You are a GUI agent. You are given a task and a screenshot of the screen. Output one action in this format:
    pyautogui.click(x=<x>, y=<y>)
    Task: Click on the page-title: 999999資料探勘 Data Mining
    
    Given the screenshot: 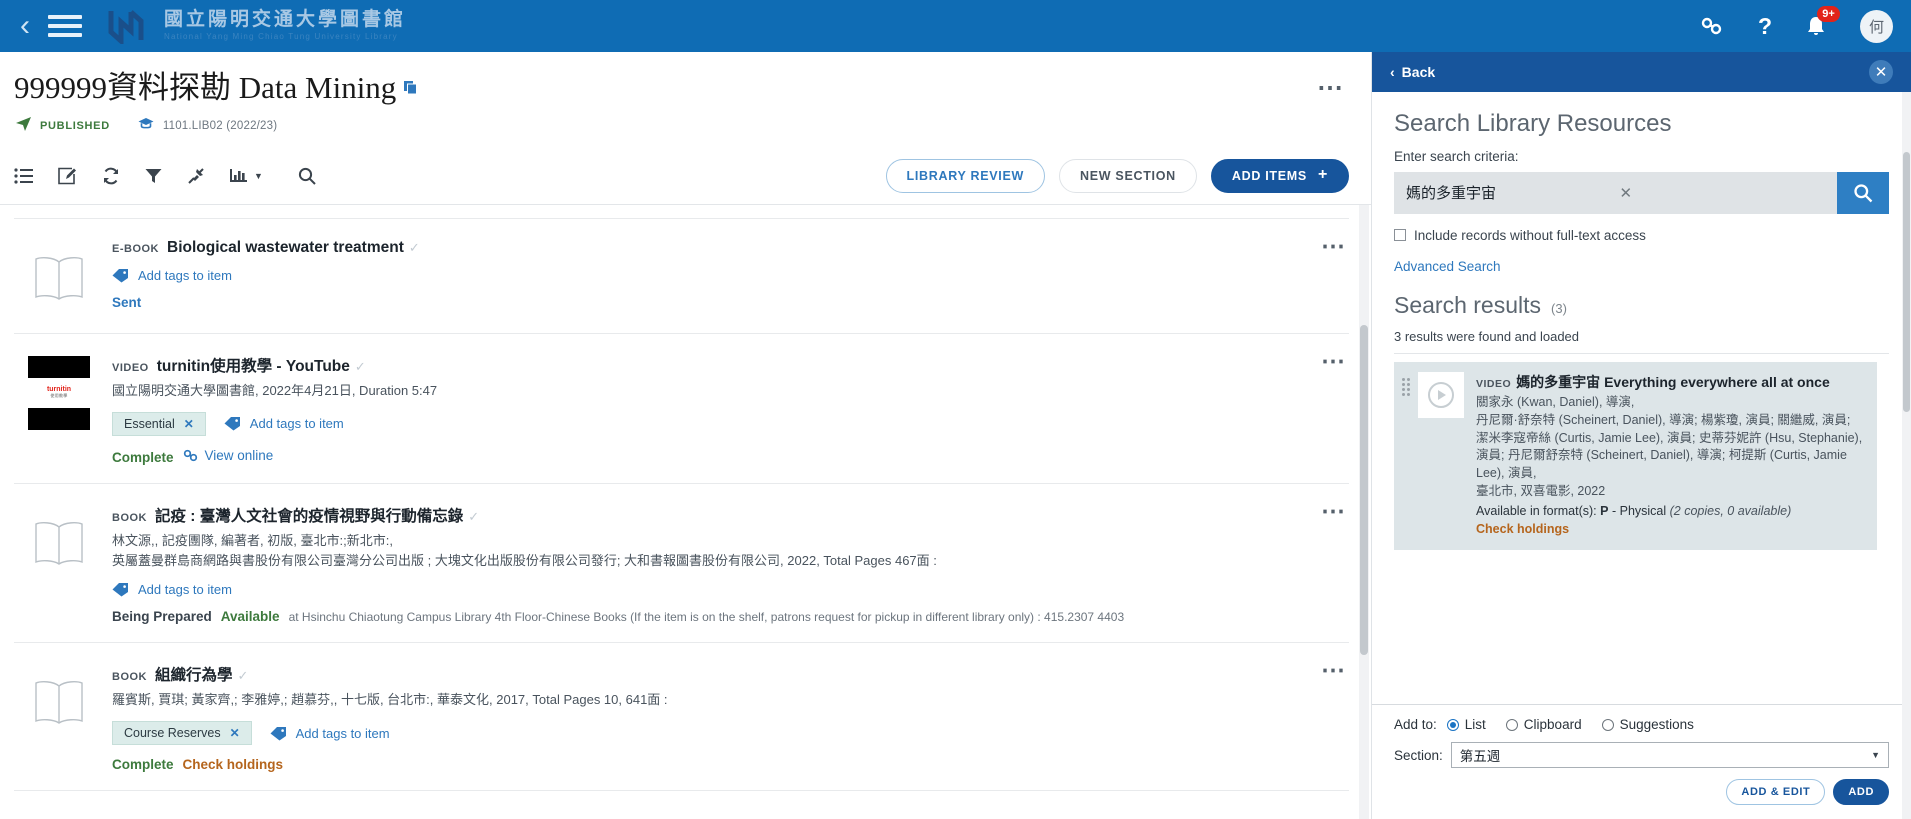 What is the action you would take?
    pyautogui.click(x=205, y=87)
    